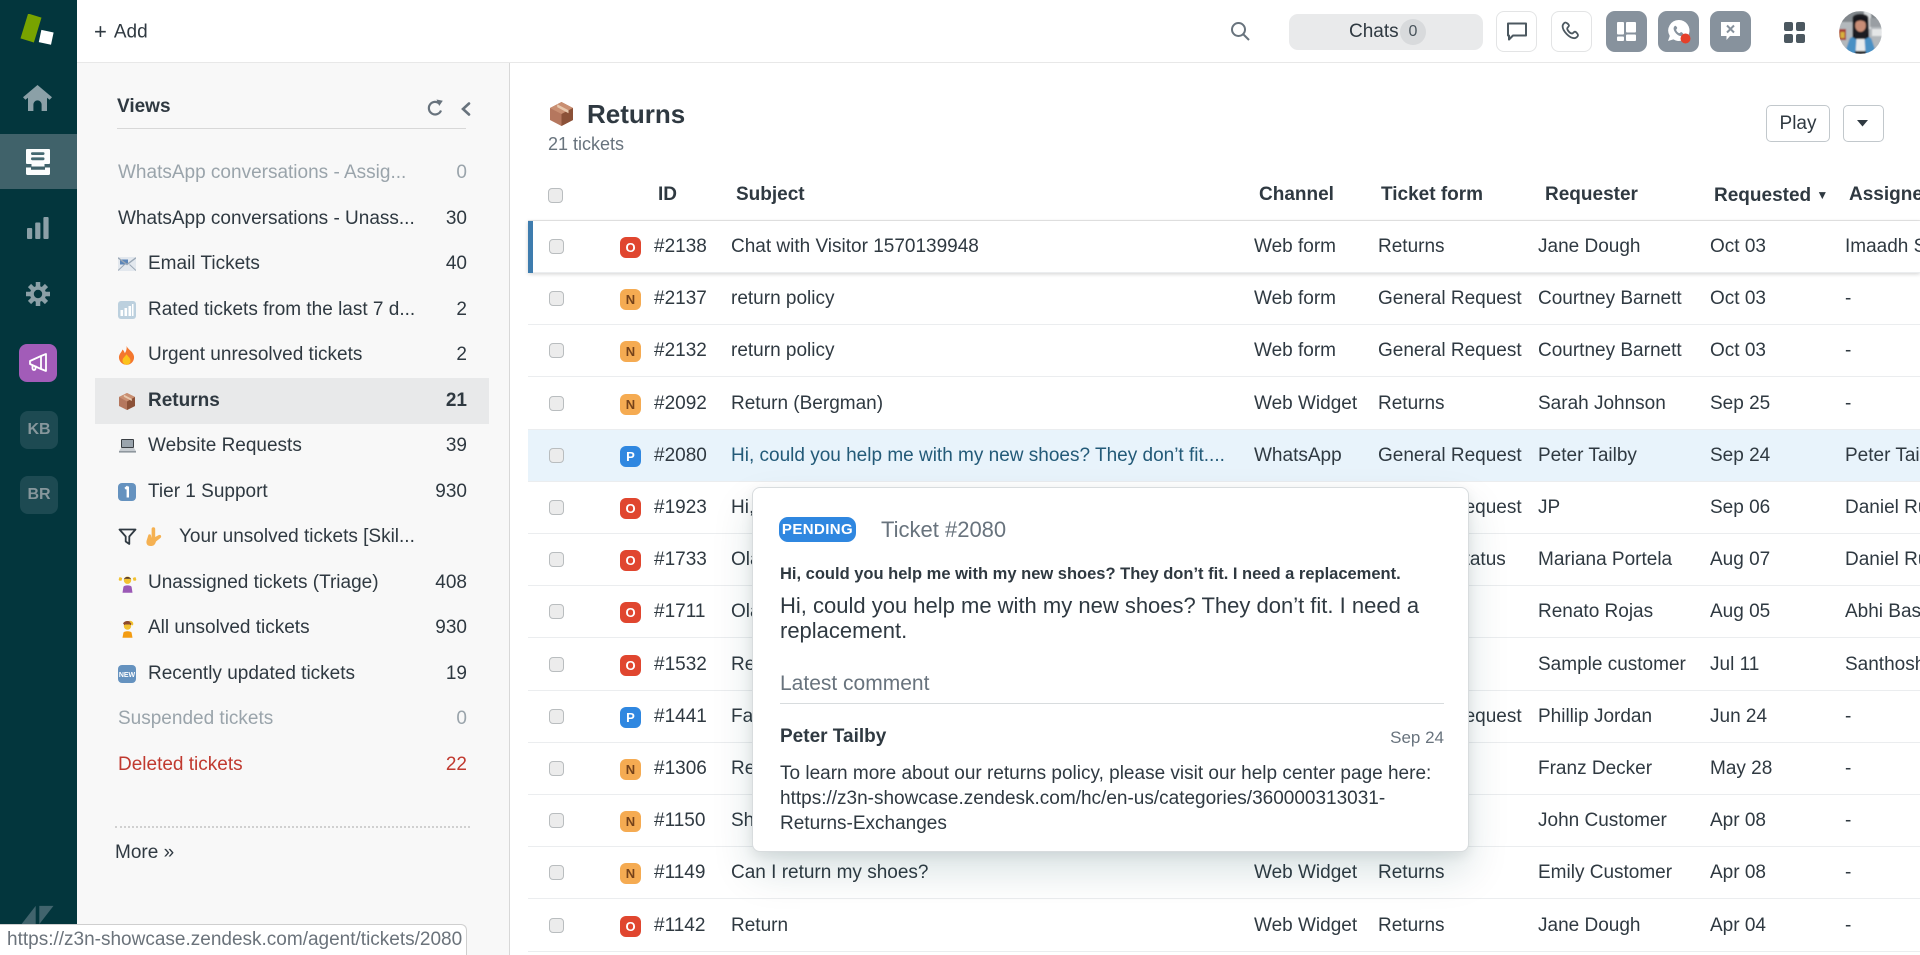 The height and width of the screenshot is (955, 1920). What do you see at coordinates (127, 674) in the screenshot?
I see `svg-text: NEW` at bounding box center [127, 674].